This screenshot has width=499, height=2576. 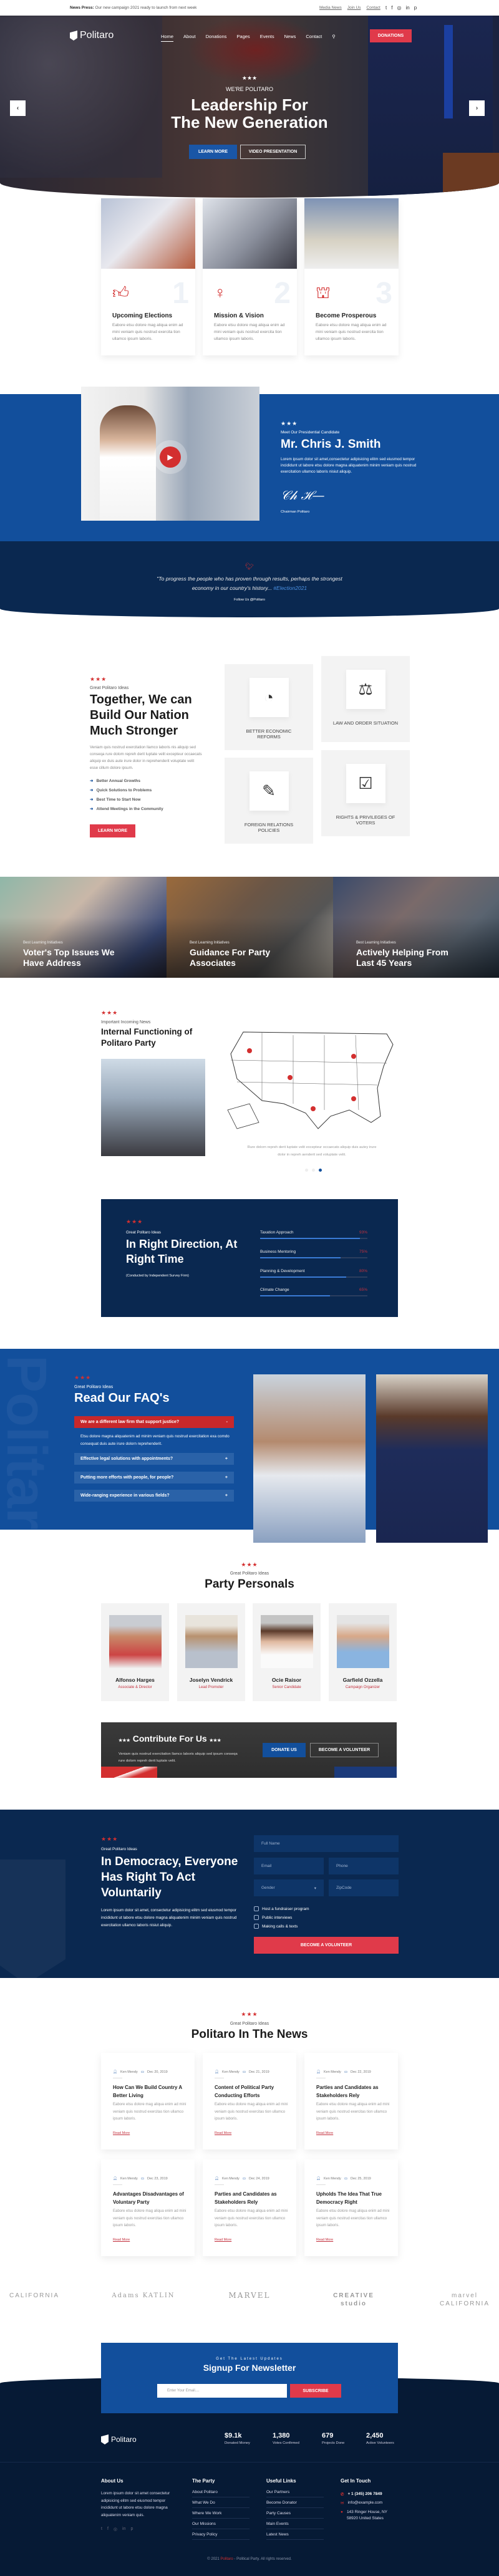 What do you see at coordinates (243, 38) in the screenshot?
I see `nav-pages: Pages` at bounding box center [243, 38].